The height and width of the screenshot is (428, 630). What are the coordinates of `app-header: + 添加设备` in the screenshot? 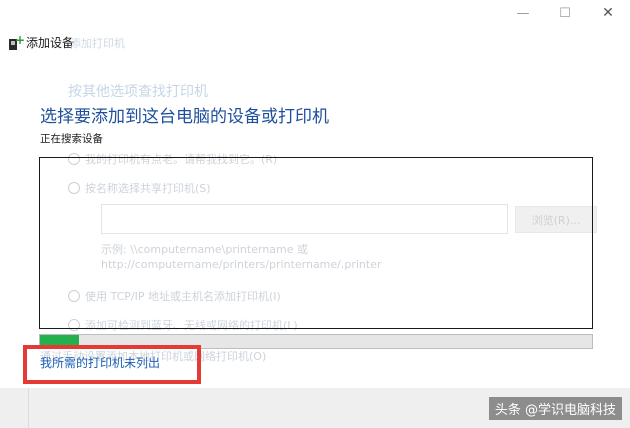 It's located at (41, 42).